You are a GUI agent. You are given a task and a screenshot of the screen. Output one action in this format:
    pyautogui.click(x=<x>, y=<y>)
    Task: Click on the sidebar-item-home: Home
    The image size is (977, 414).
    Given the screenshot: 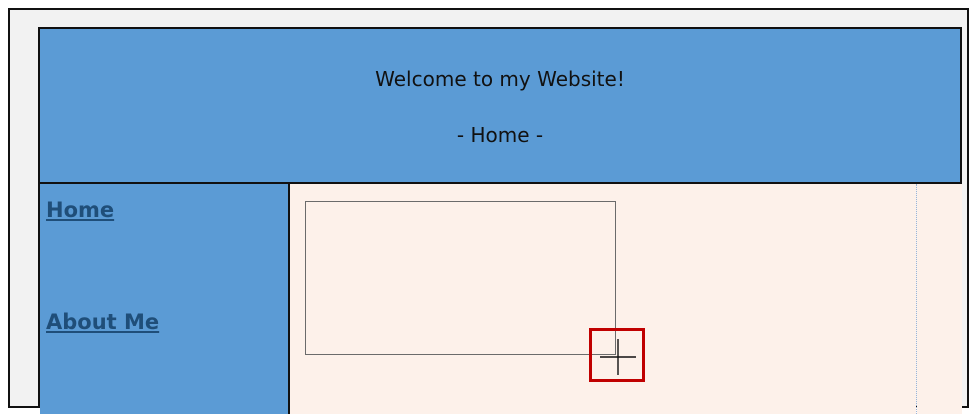 What is the action you would take?
    pyautogui.click(x=80, y=210)
    